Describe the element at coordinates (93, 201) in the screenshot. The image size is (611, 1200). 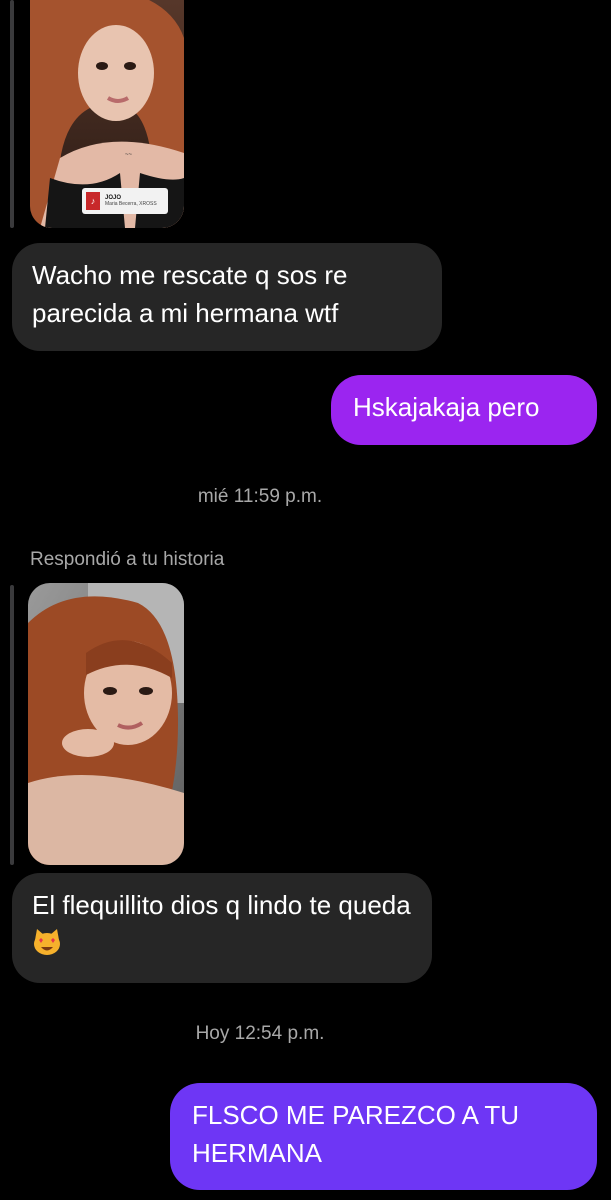
I see `album-cover-icon: ♪` at that location.